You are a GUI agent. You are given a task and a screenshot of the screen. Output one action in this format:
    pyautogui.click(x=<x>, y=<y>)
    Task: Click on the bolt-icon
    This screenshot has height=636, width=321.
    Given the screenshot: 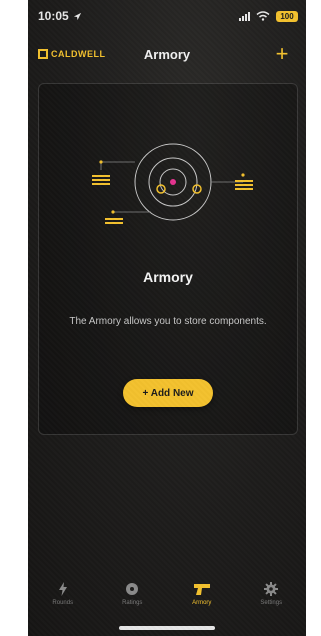 What is the action you would take?
    pyautogui.click(x=62, y=589)
    